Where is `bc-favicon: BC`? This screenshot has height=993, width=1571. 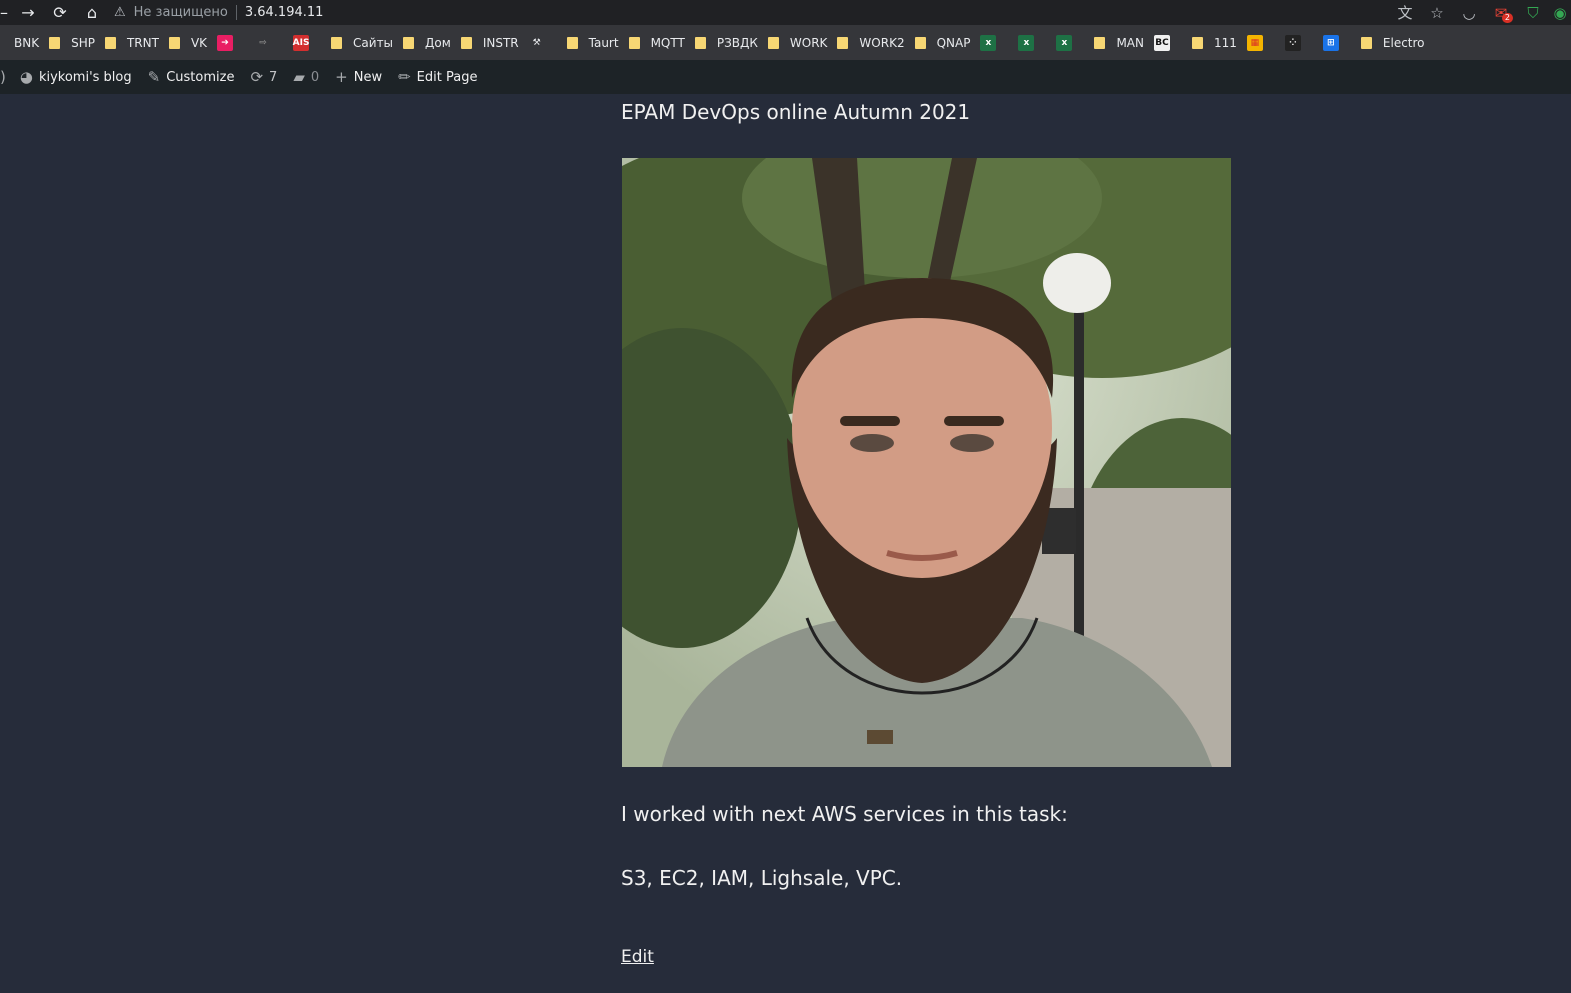 bc-favicon: BC is located at coordinates (1162, 42).